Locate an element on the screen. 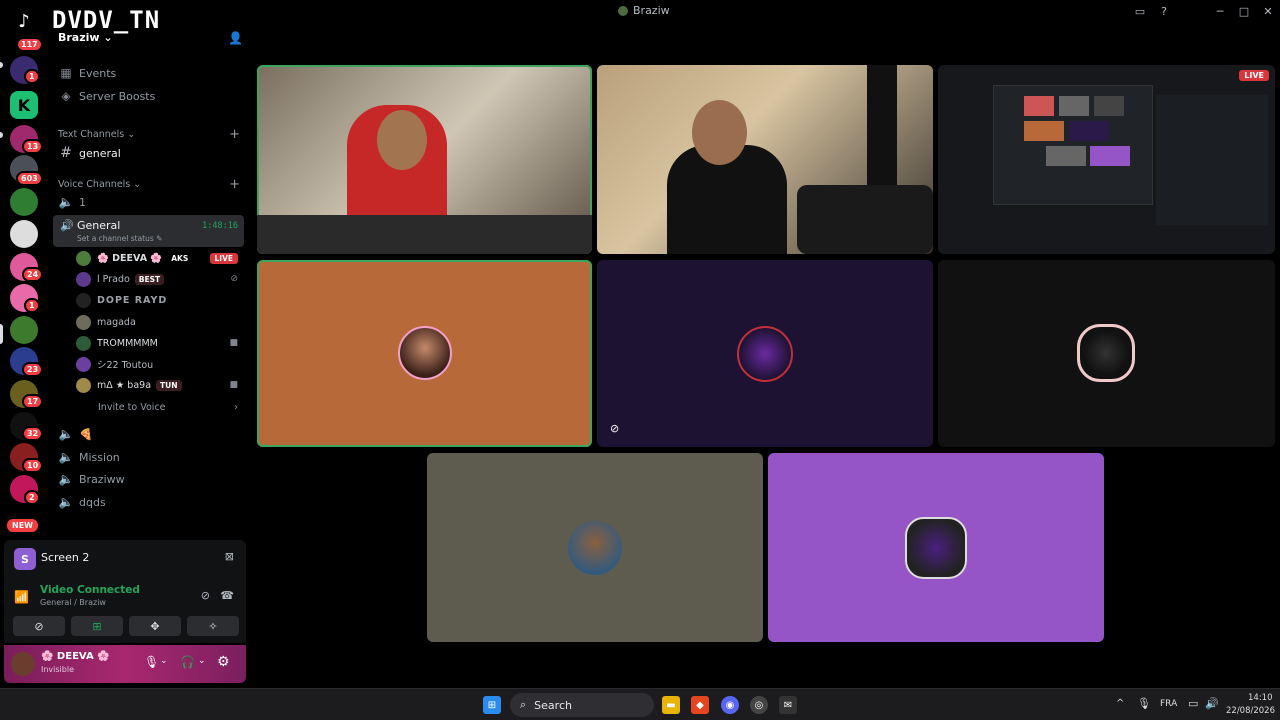 This screenshot has width=1280, height=720. help-icon: ? is located at coordinates (1164, 11).